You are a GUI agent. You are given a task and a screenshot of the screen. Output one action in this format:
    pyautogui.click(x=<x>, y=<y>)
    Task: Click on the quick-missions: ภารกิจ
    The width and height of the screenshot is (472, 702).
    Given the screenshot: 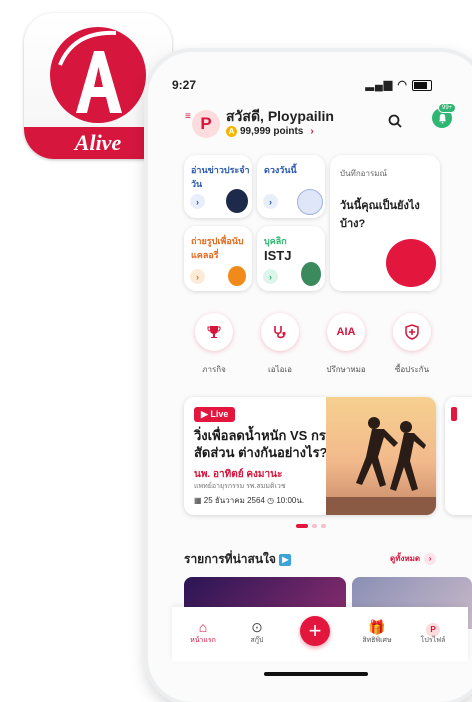 What is the action you would take?
    pyautogui.click(x=214, y=344)
    